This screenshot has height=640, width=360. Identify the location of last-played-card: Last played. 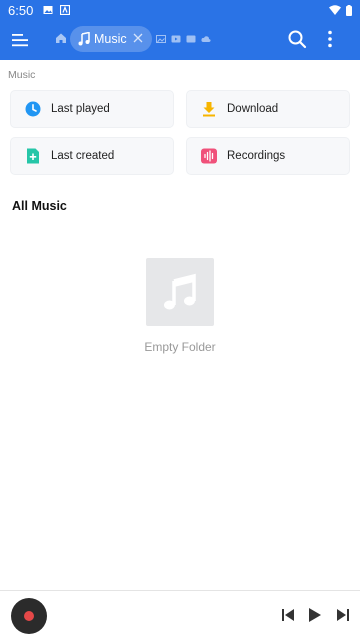
(92, 109).